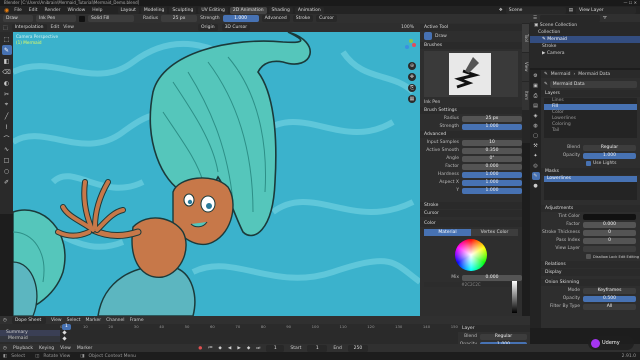 The height and width of the screenshot is (360, 640). What do you see at coordinates (414, 45) in the screenshot?
I see `axis-x-icon` at bounding box center [414, 45].